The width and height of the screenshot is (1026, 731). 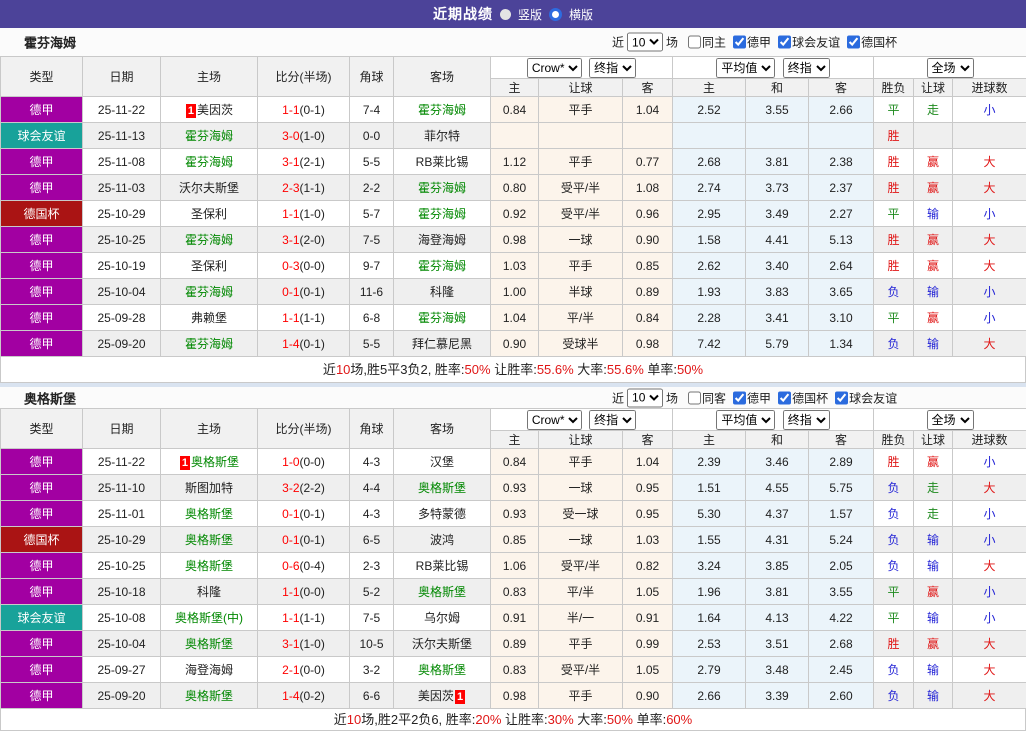 What do you see at coordinates (581, 540) in the screenshot?
I see `odds-handicap-cell: 一球` at bounding box center [581, 540].